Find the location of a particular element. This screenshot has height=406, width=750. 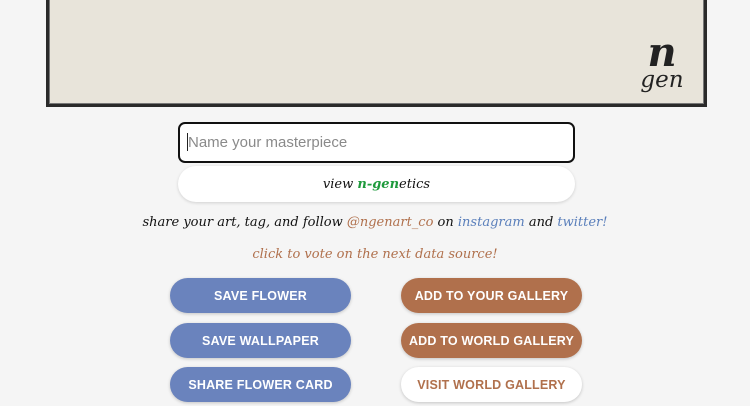

logo-line-2: gen is located at coordinates (662, 80).